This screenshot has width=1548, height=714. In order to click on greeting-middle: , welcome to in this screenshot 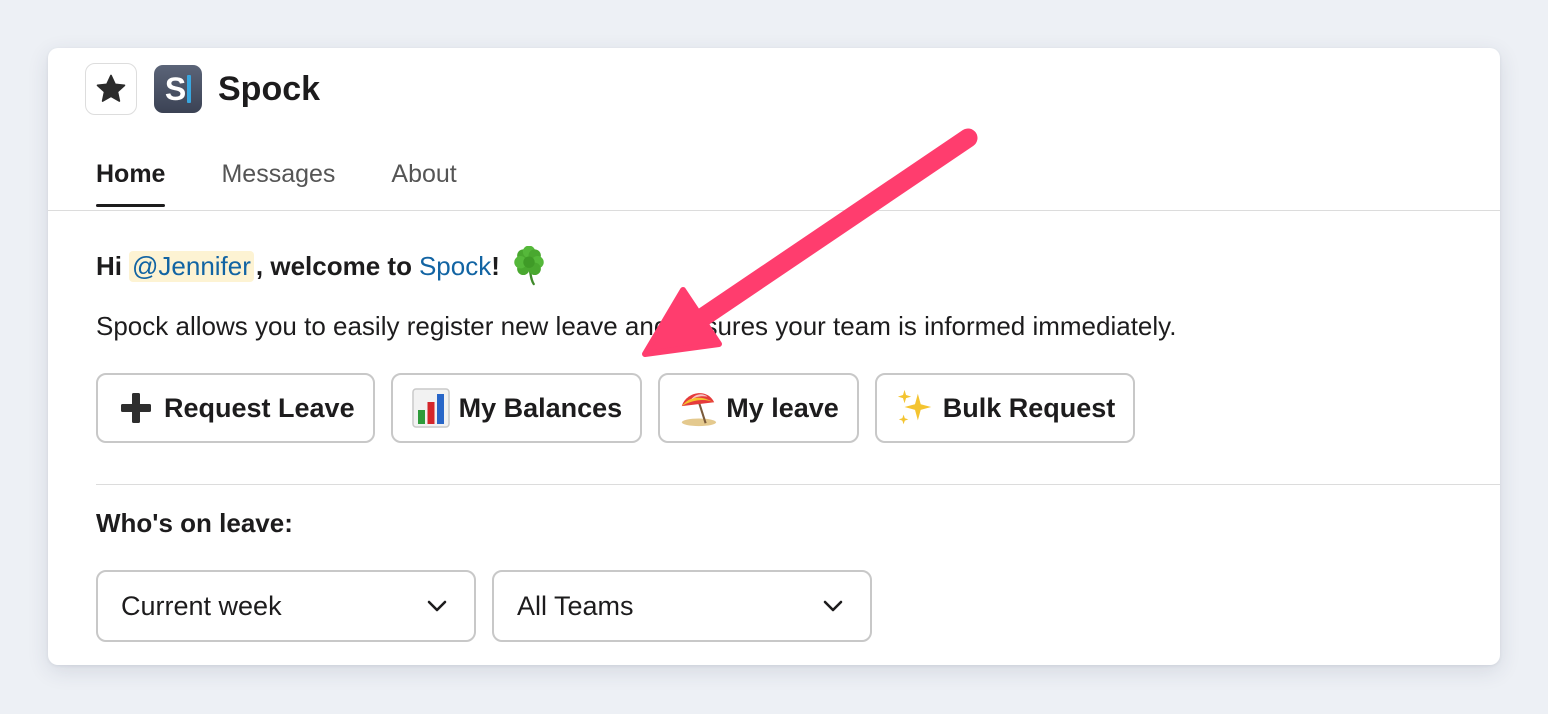, I will do `click(333, 265)`.